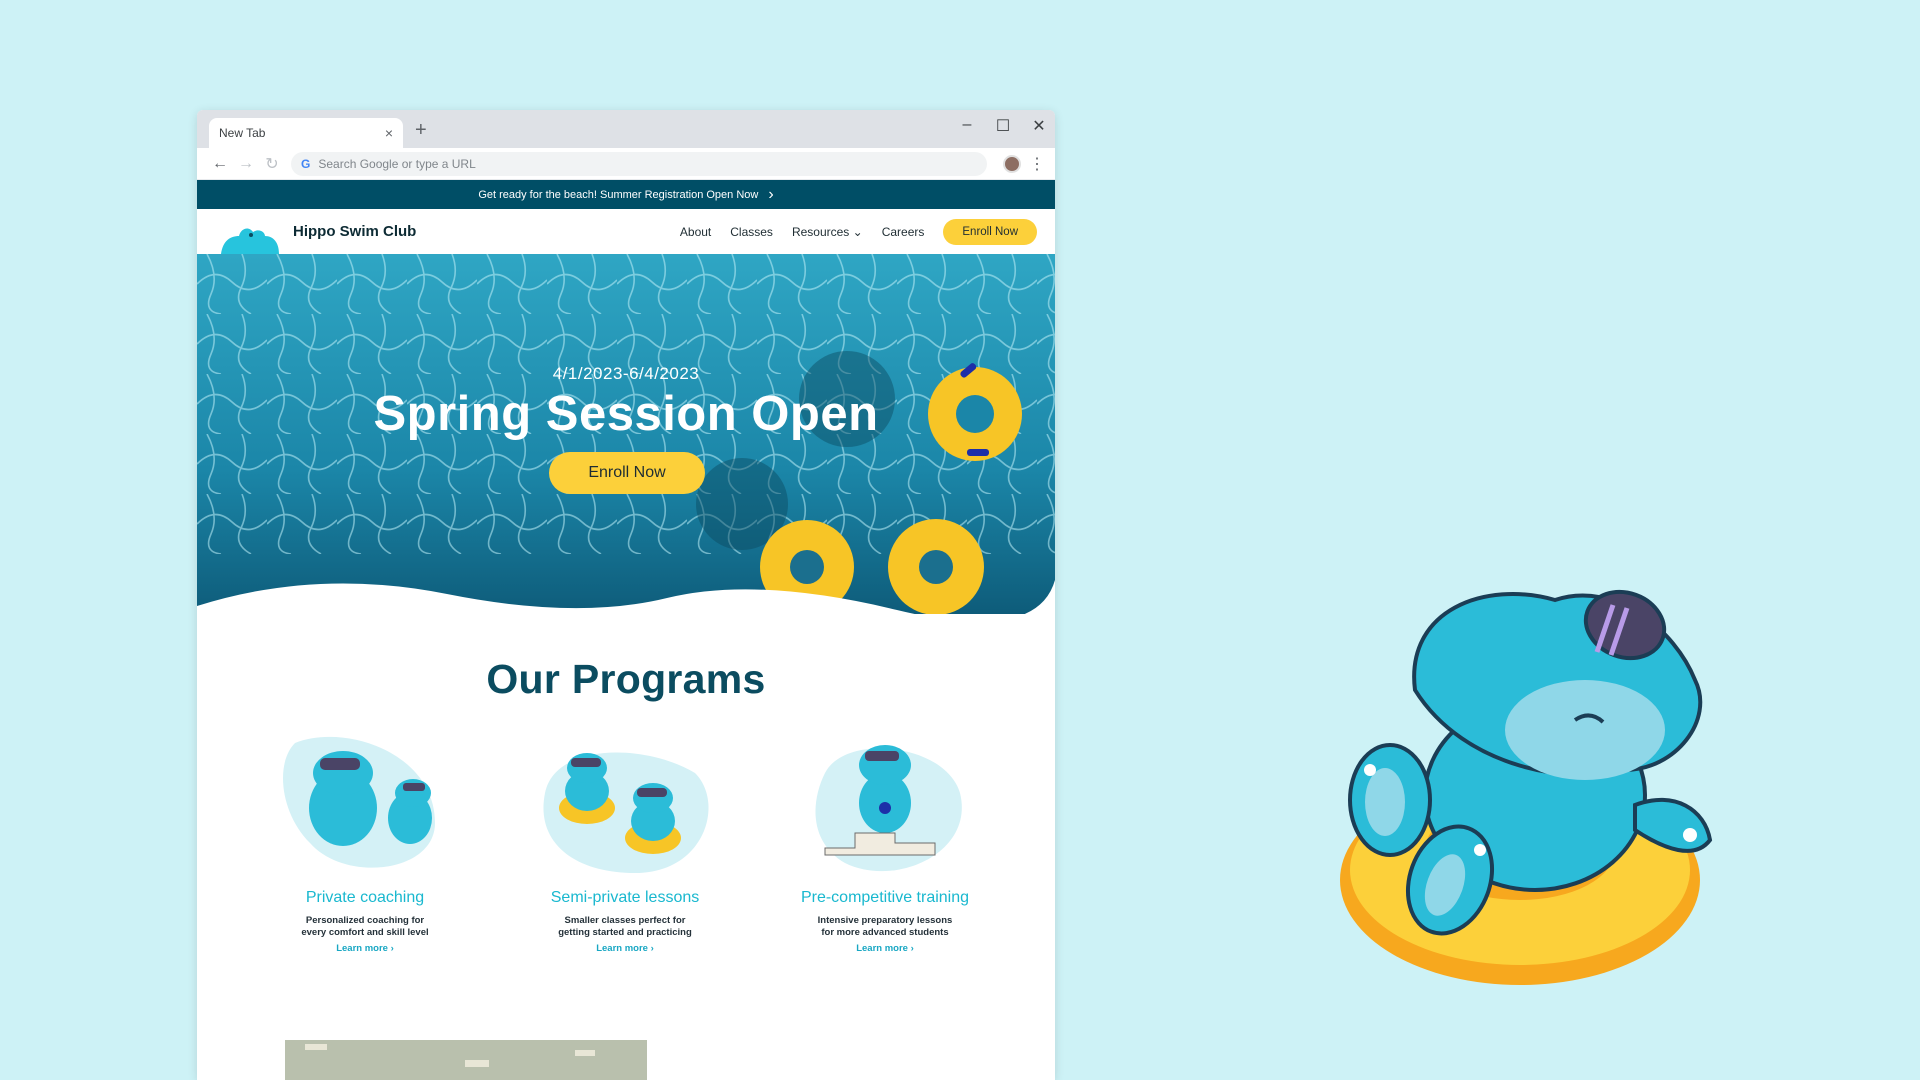 The height and width of the screenshot is (1080, 1920). Describe the element at coordinates (885, 897) in the screenshot. I see `program-title: Pre-competitive training` at that location.